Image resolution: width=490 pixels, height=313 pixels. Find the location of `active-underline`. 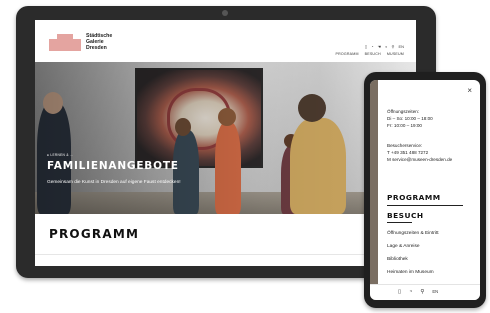

active-underline is located at coordinates (399, 222).